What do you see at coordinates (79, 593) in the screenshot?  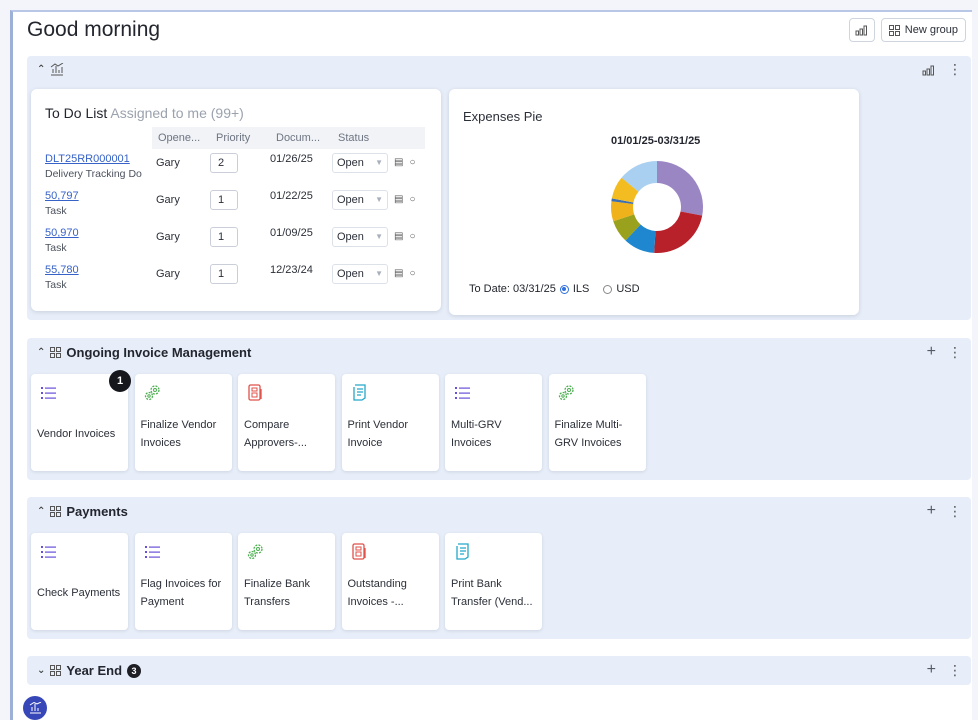 I see `tile-label: Check Payments` at bounding box center [79, 593].